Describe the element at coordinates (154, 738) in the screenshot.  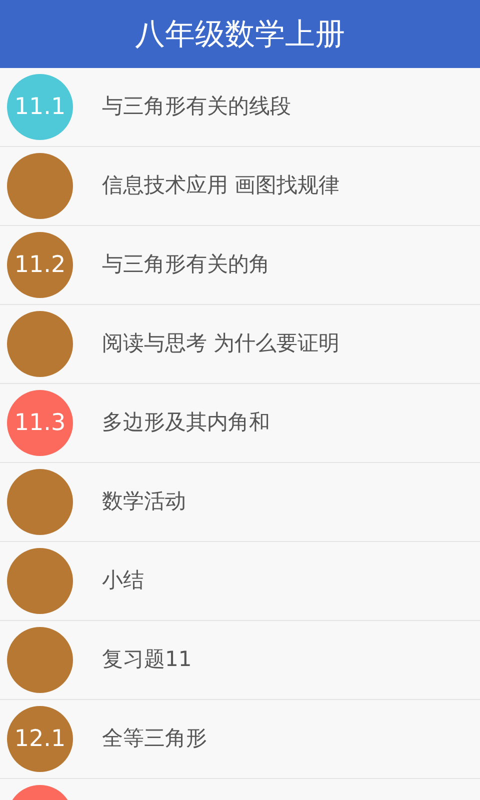
I see `chapter-title: 全等三角形` at that location.